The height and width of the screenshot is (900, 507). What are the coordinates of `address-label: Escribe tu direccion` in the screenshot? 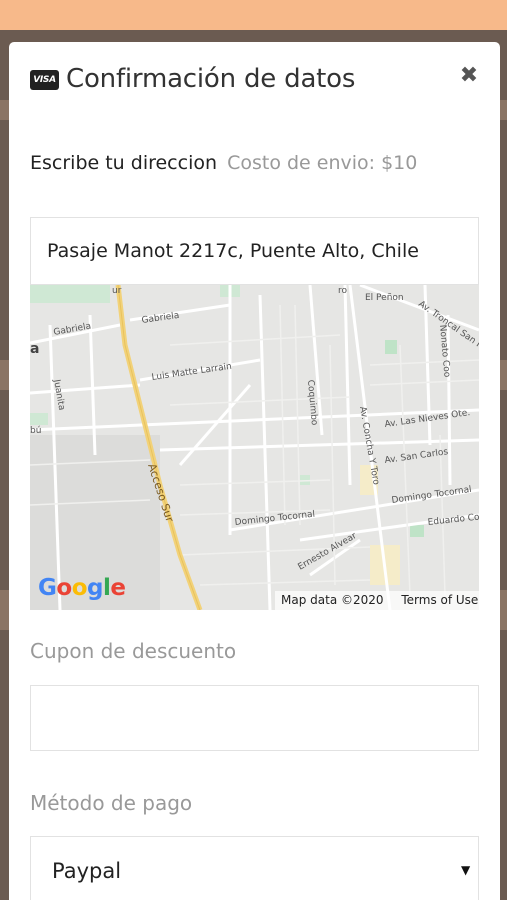 It's located at (124, 163).